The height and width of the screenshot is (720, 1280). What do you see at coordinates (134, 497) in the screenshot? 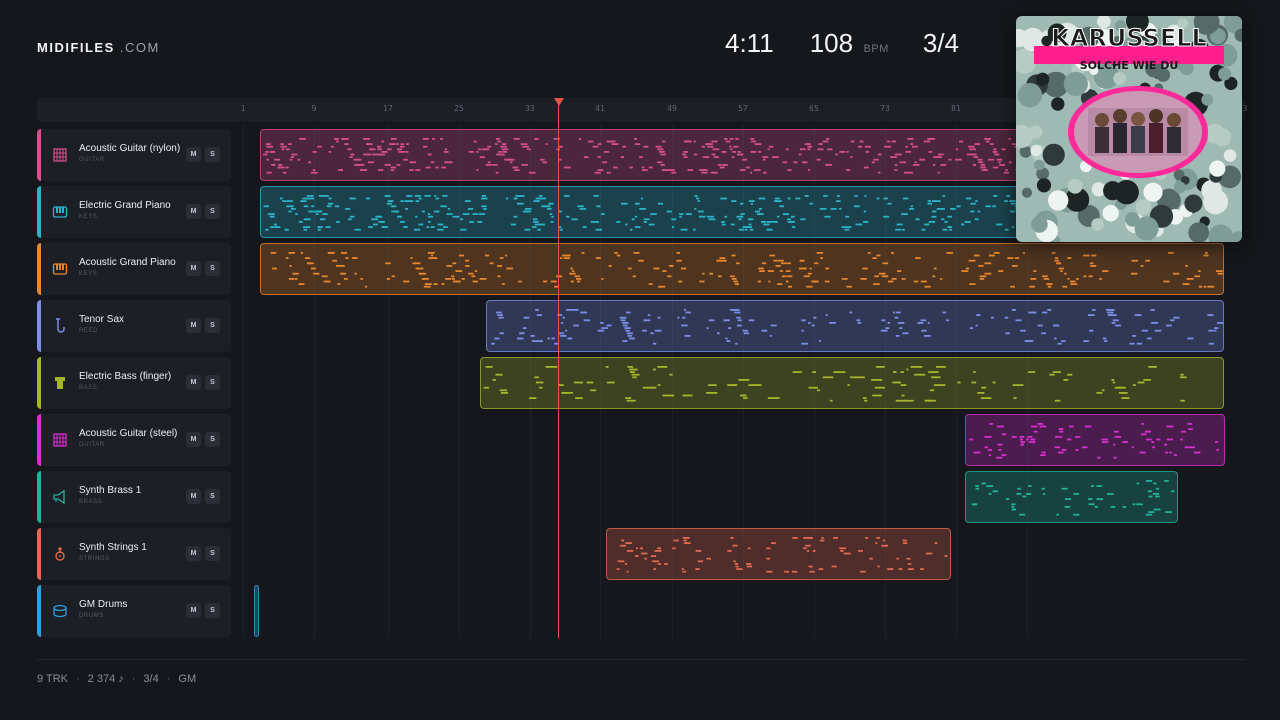
I see `track-header: Synth Brass 1 BRASS M S` at bounding box center [134, 497].